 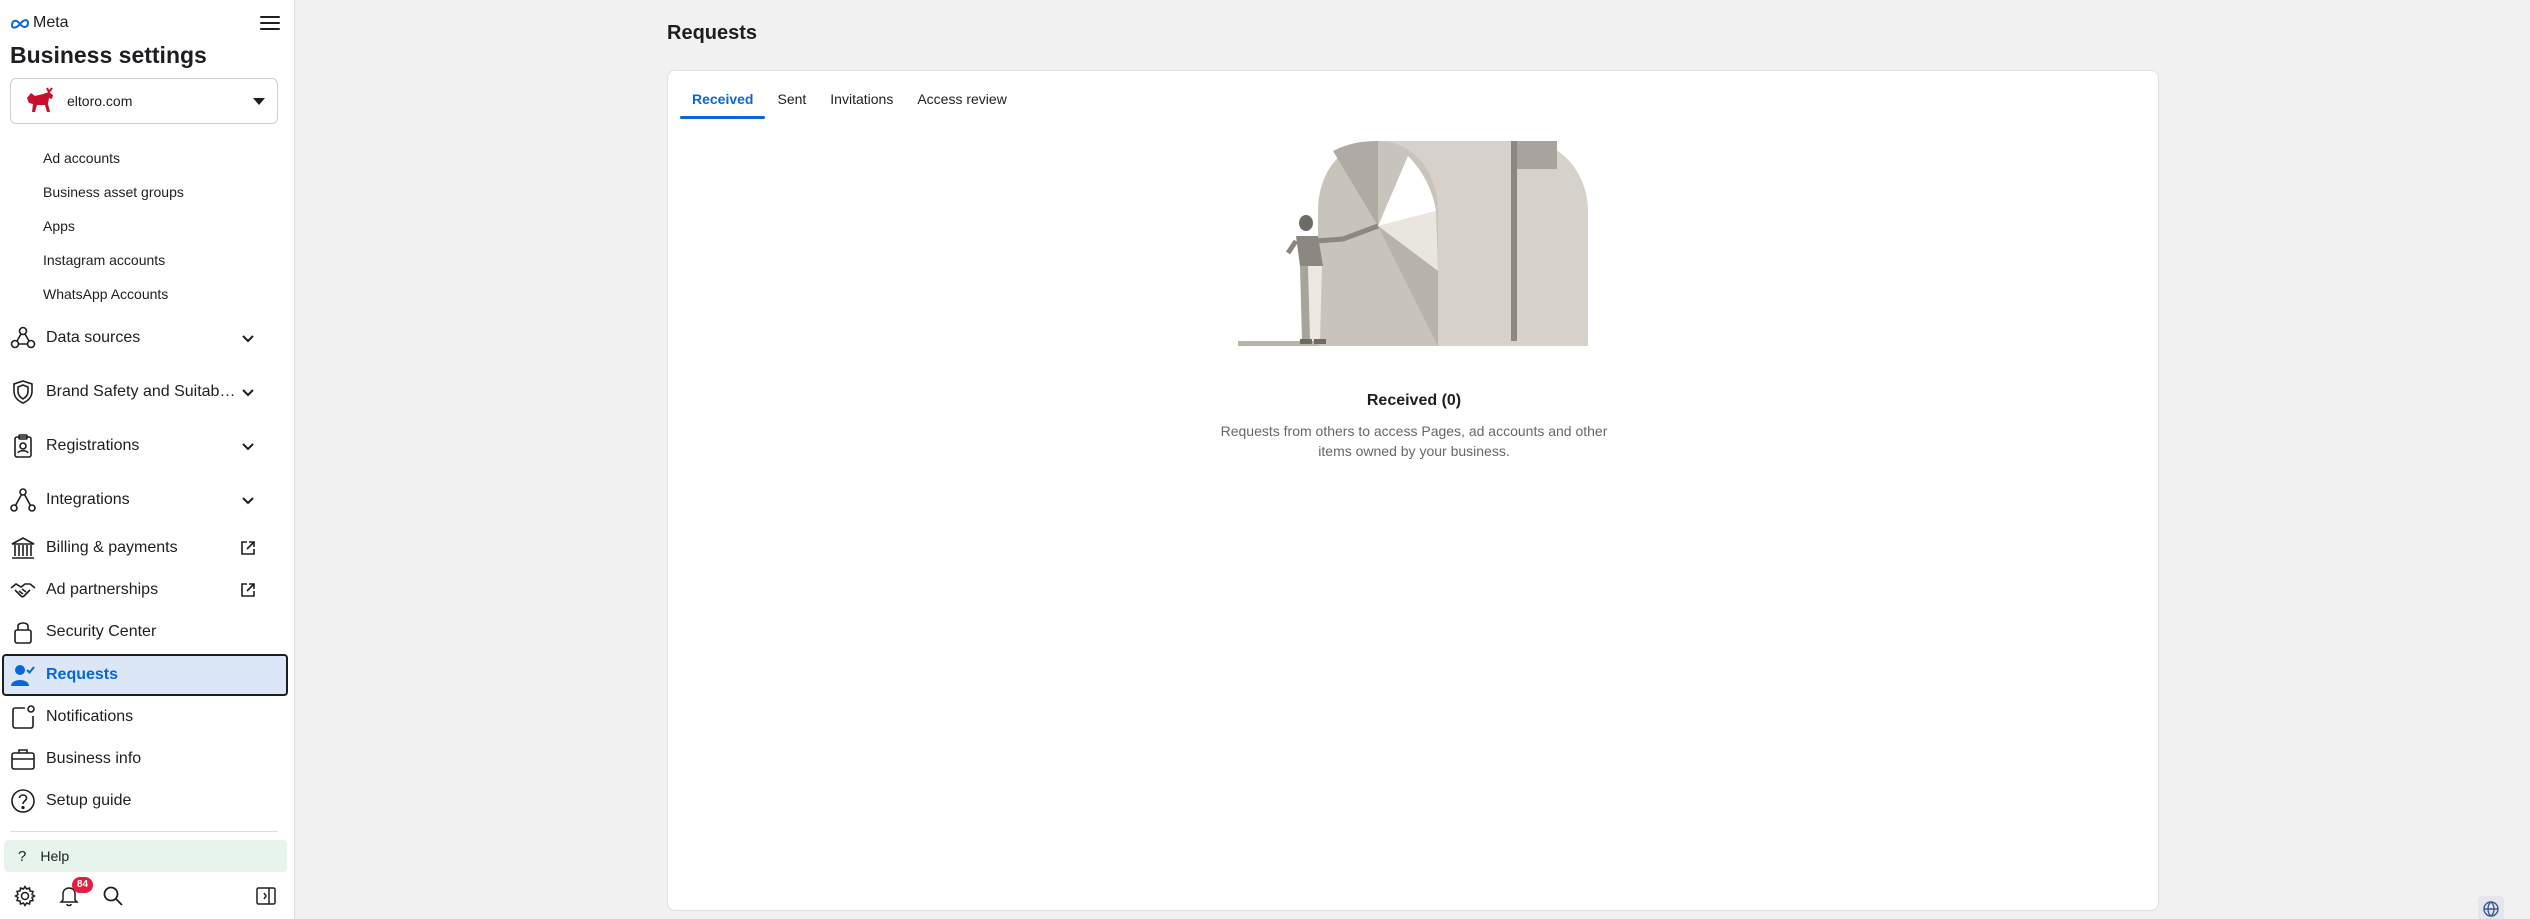 What do you see at coordinates (104, 260) in the screenshot?
I see `sidebar-item-instagram-accounts: Instagram accounts` at bounding box center [104, 260].